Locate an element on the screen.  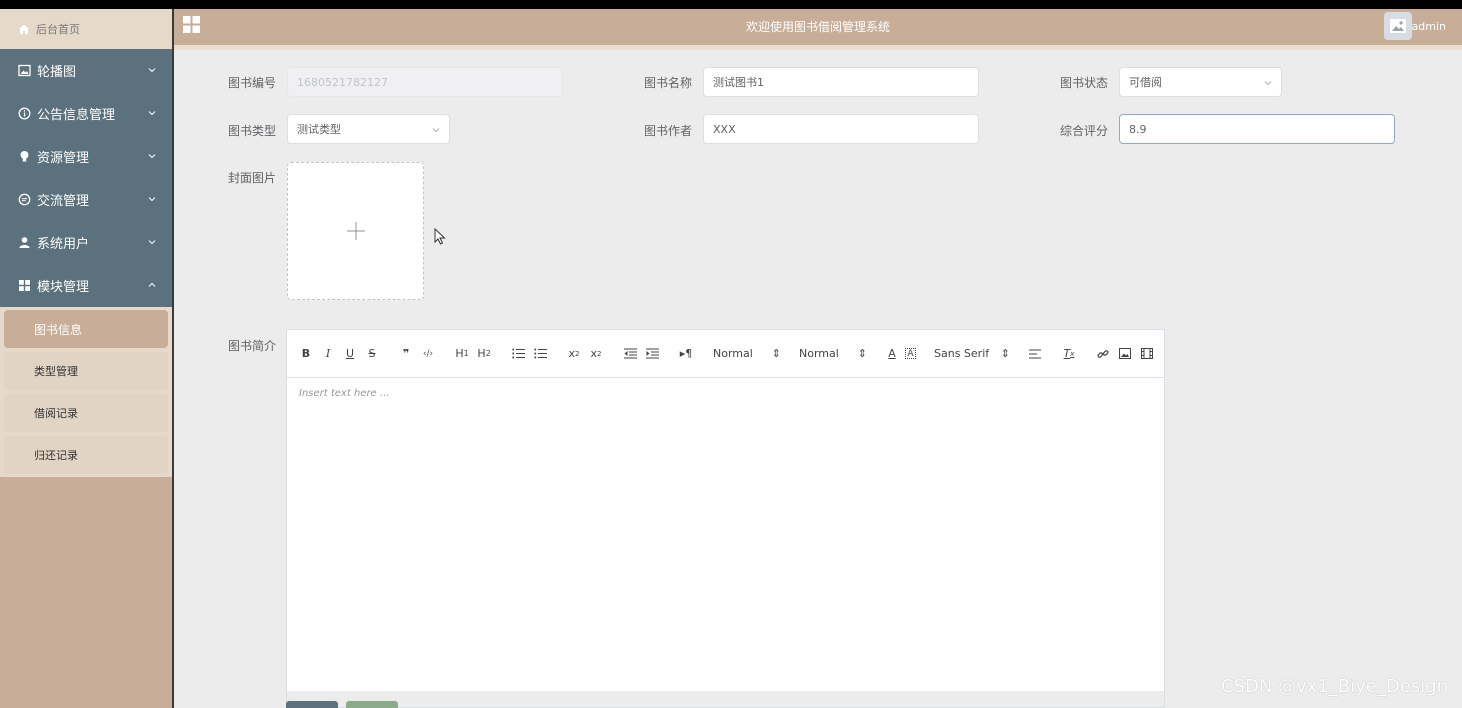
cover-upload is located at coordinates (355, 231).